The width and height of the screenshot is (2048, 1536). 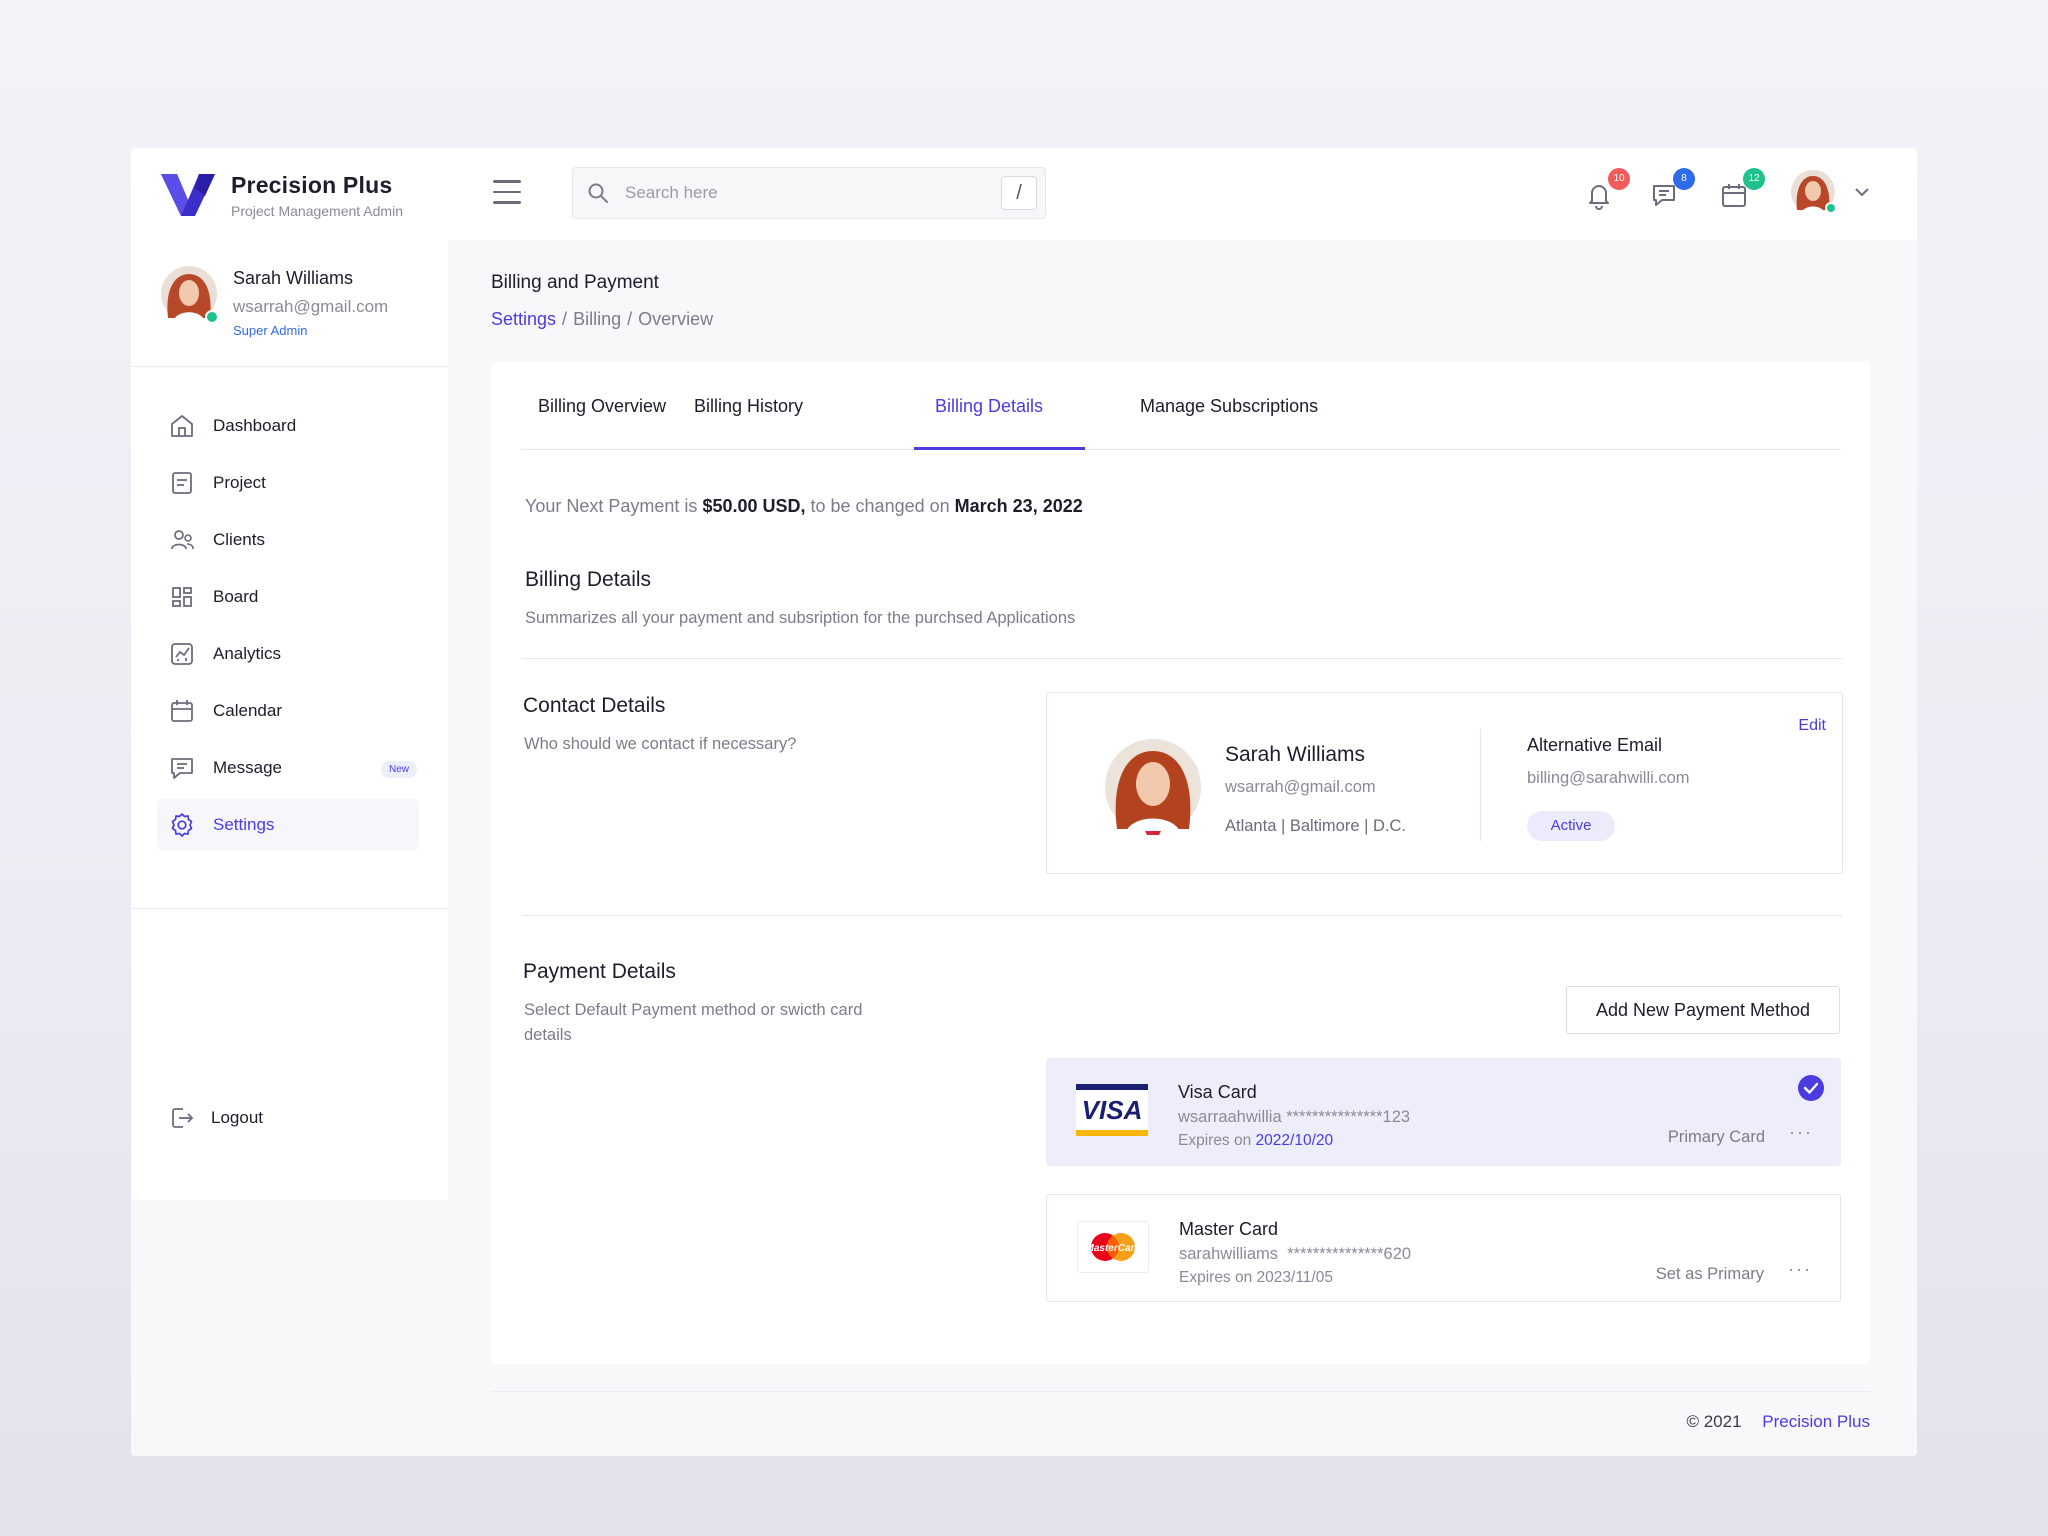 What do you see at coordinates (597, 319) in the screenshot?
I see `breadcrumb-billing: Billing` at bounding box center [597, 319].